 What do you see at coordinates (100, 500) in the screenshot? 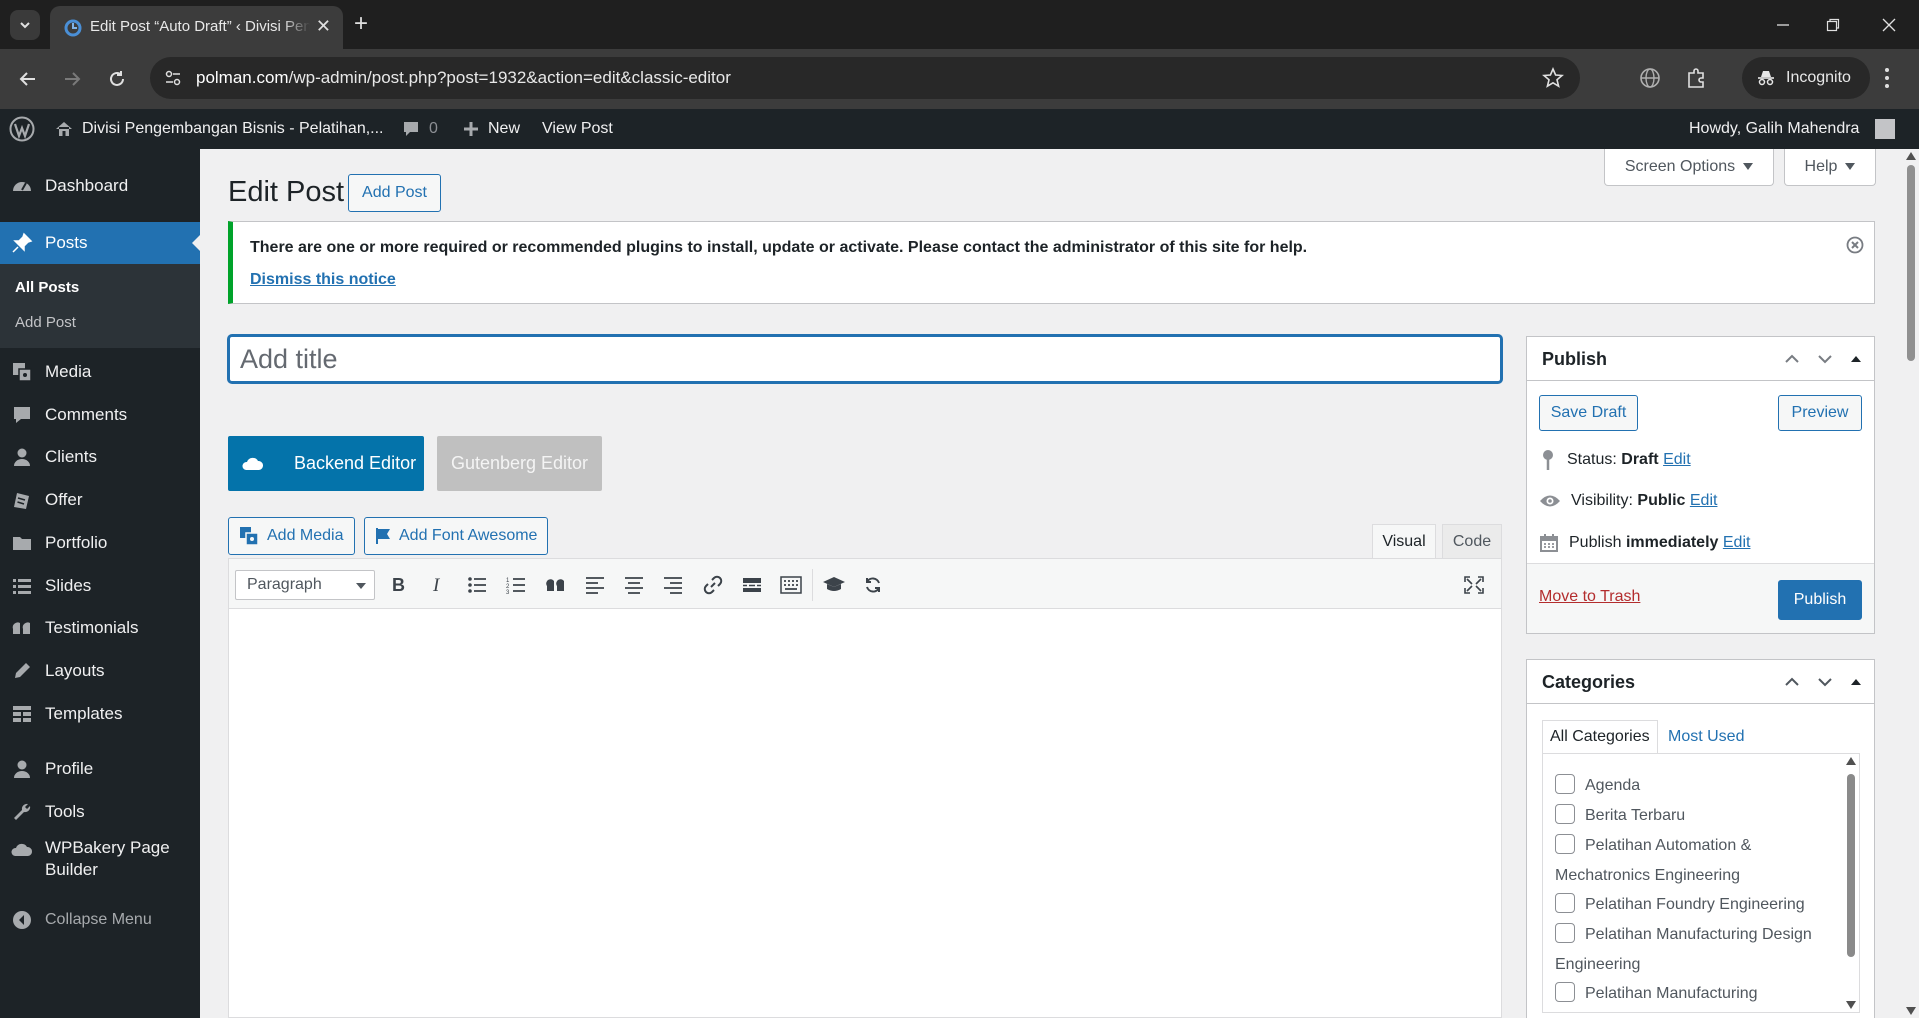
I see `sidebar-item-offer: Offer` at bounding box center [100, 500].